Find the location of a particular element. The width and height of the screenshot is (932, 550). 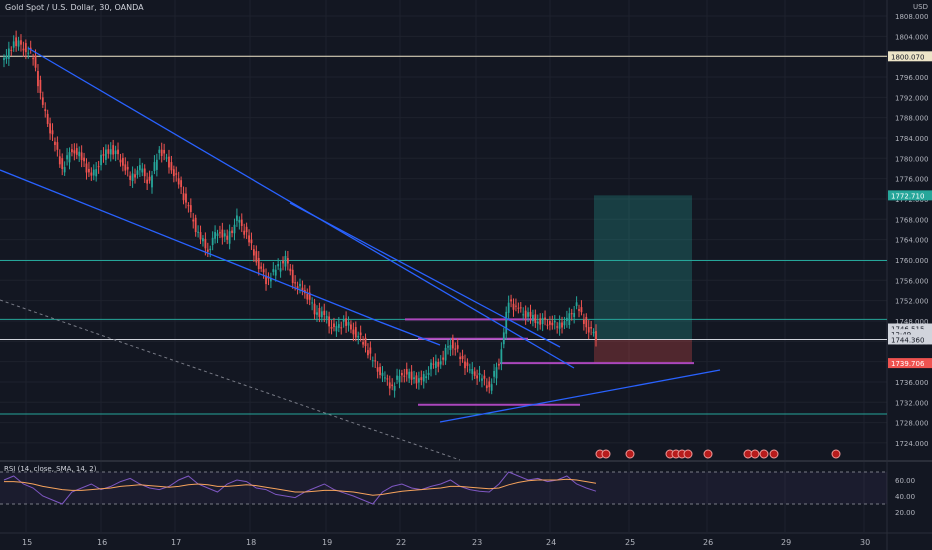

x-tick-label: 17 is located at coordinates (176, 542).